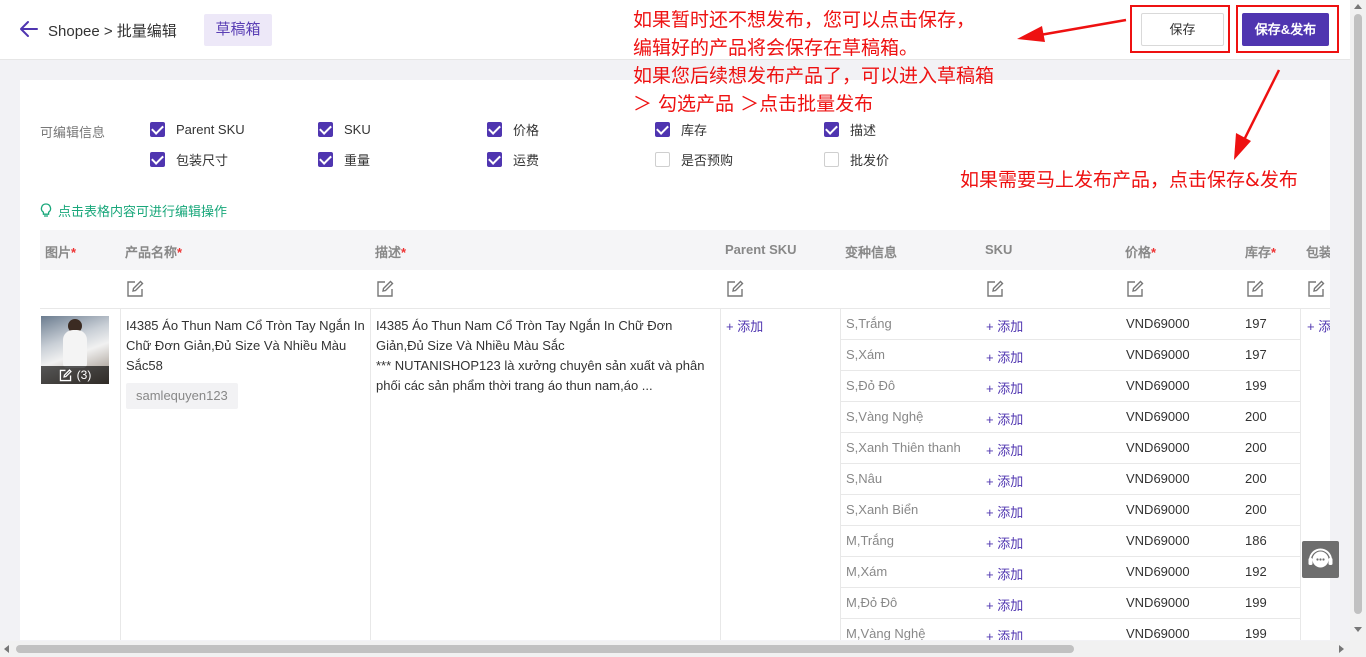  I want to click on option-shipping: 运费, so click(513, 159).